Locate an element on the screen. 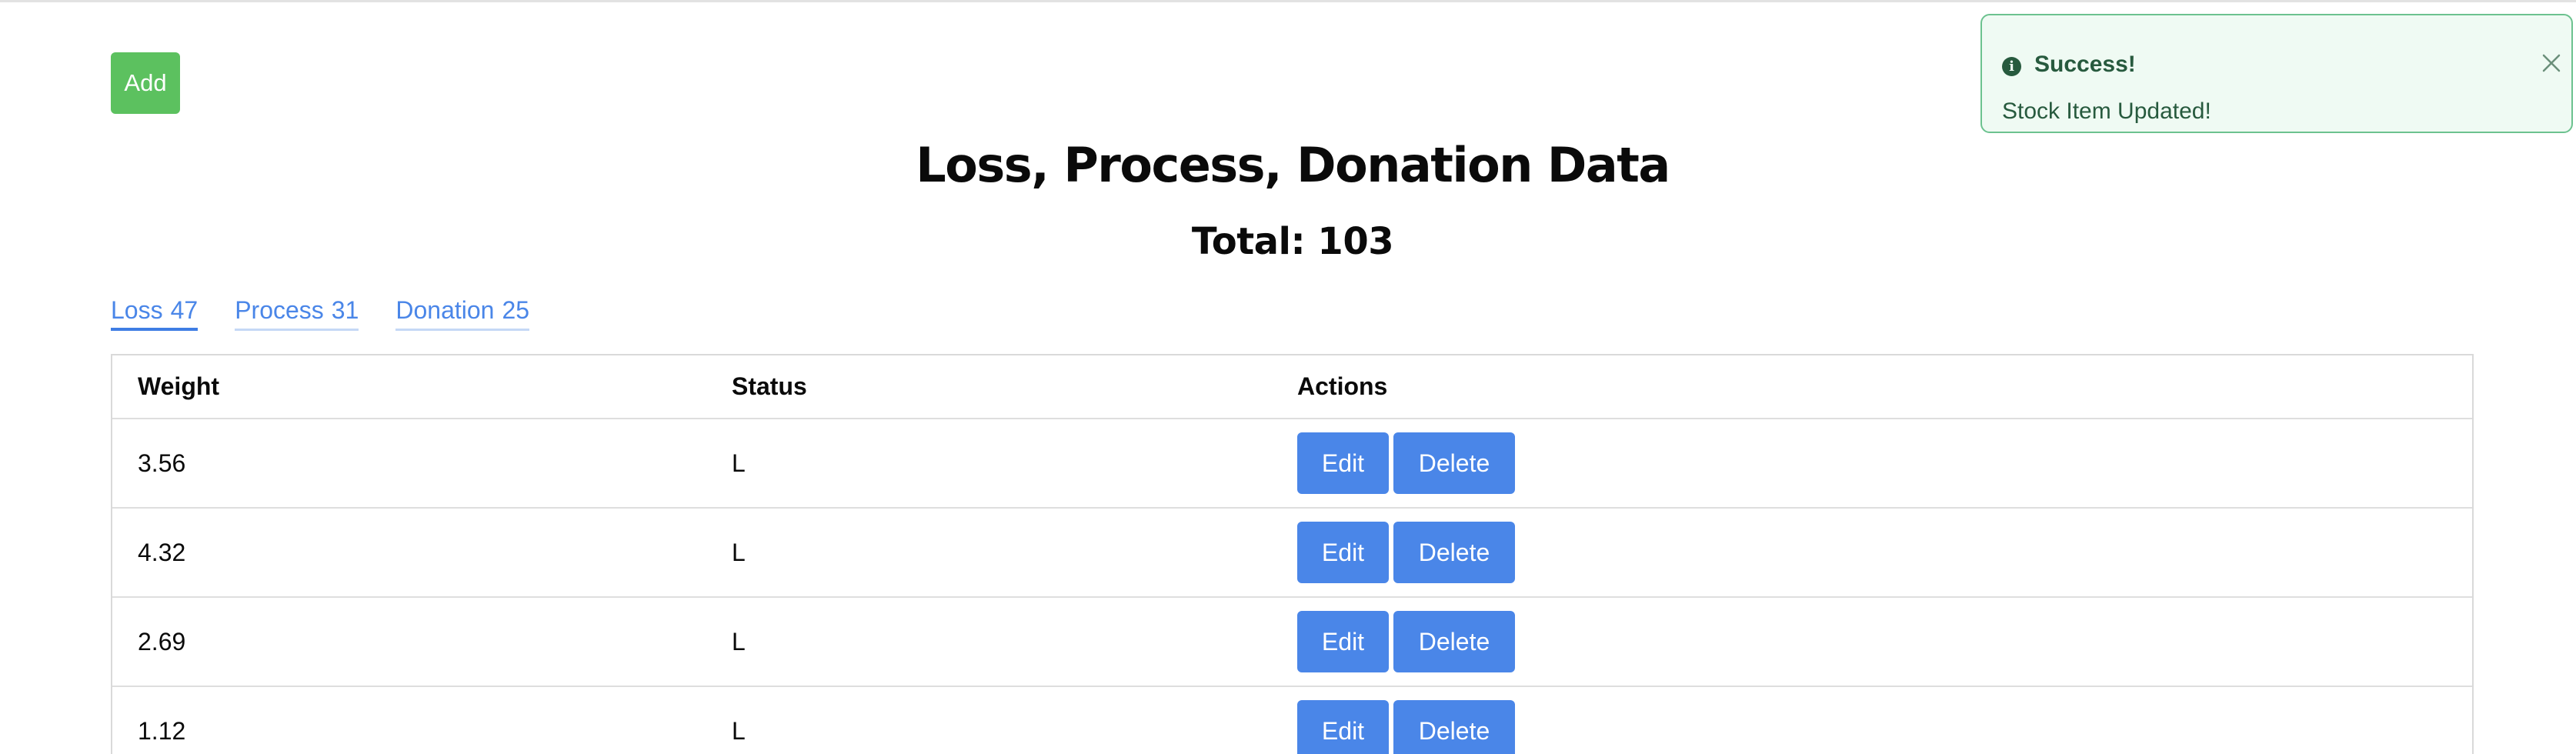  table-row: 4.32 L Edit Delete is located at coordinates (1292, 553).